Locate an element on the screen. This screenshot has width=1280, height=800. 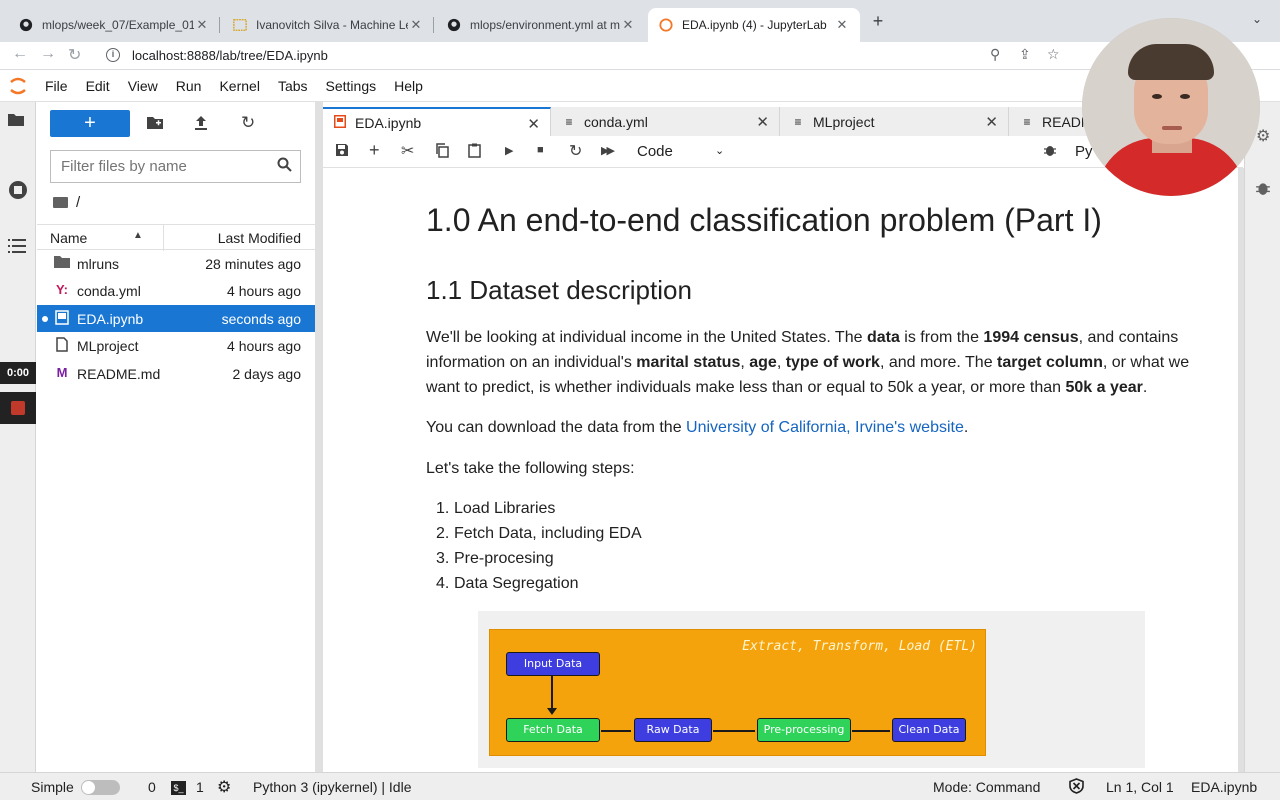
simple-mode-toggle is located at coordinates (100, 787).